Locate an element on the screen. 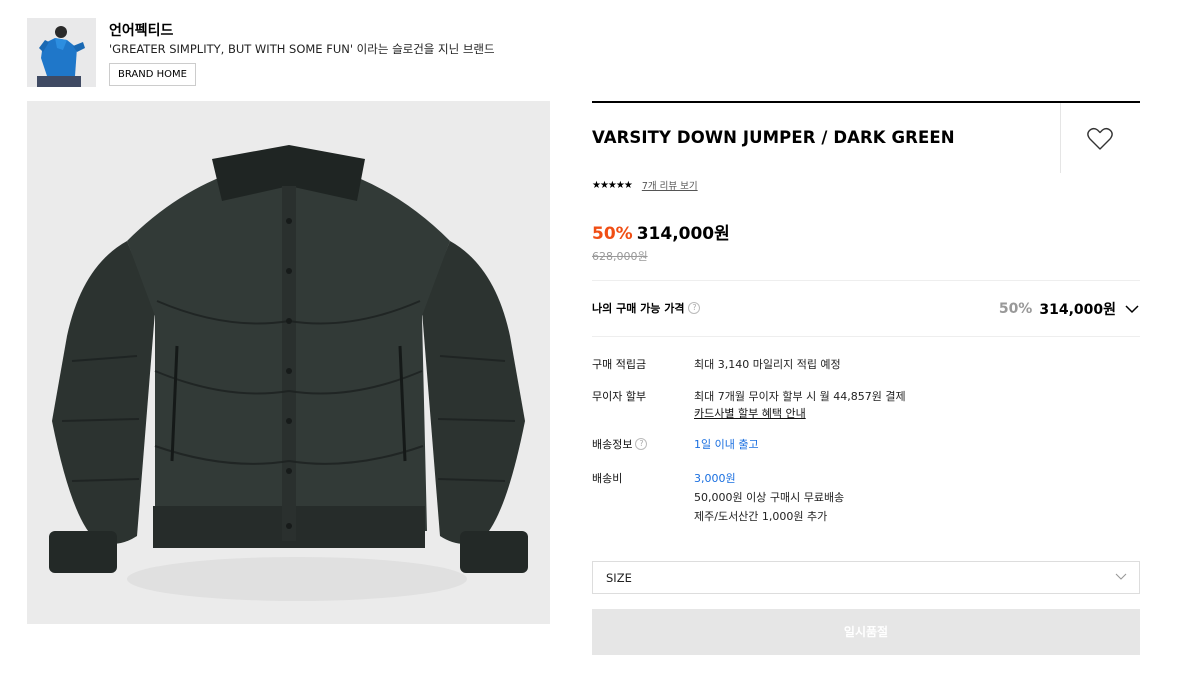 The width and height of the screenshot is (1199, 695). brand-thumbnail is located at coordinates (61, 52).